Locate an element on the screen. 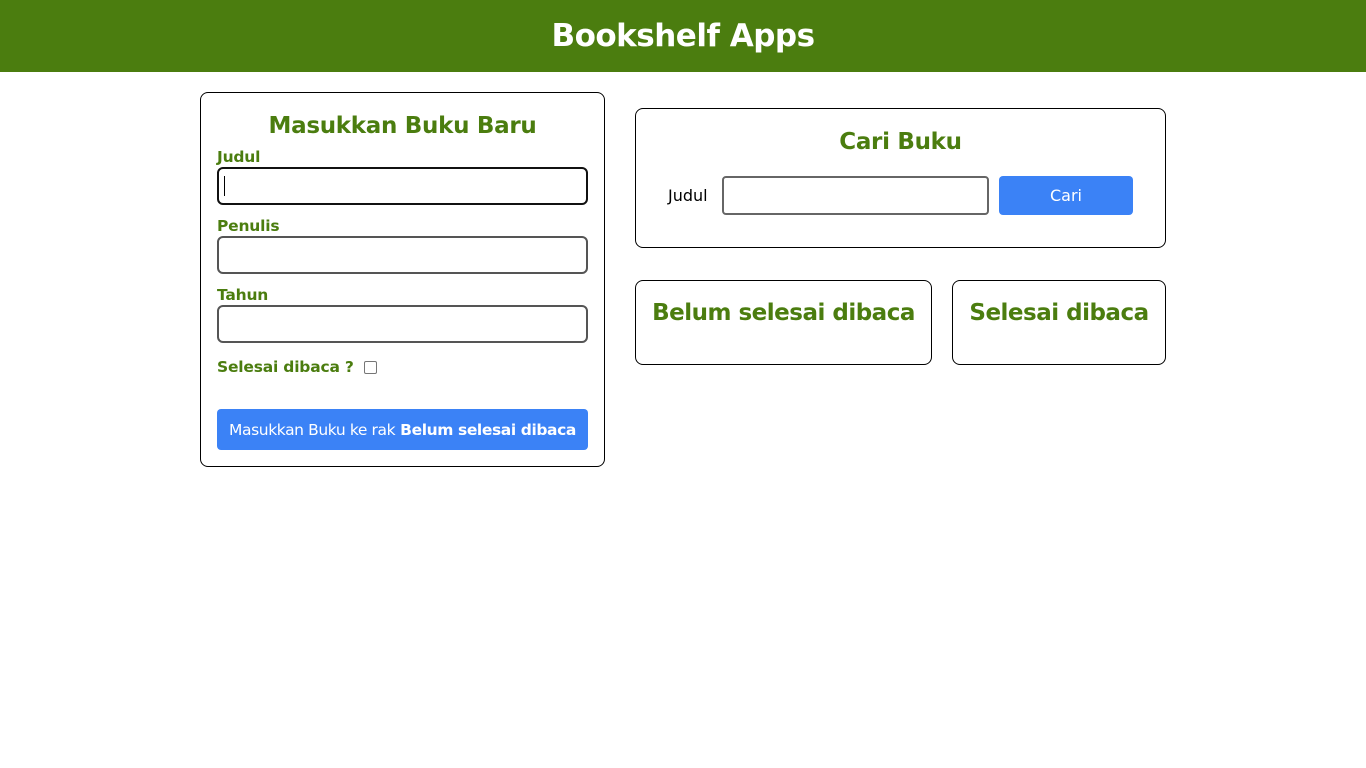 The width and height of the screenshot is (1366, 768). year-label: Tahun is located at coordinates (243, 295).